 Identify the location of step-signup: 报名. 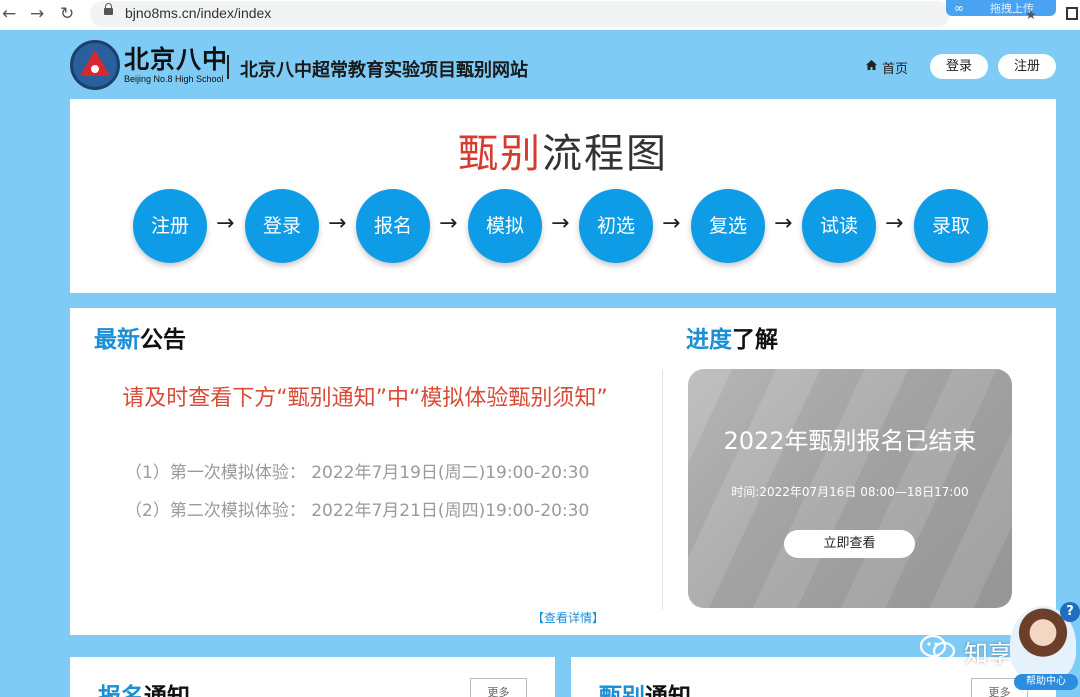
(393, 226).